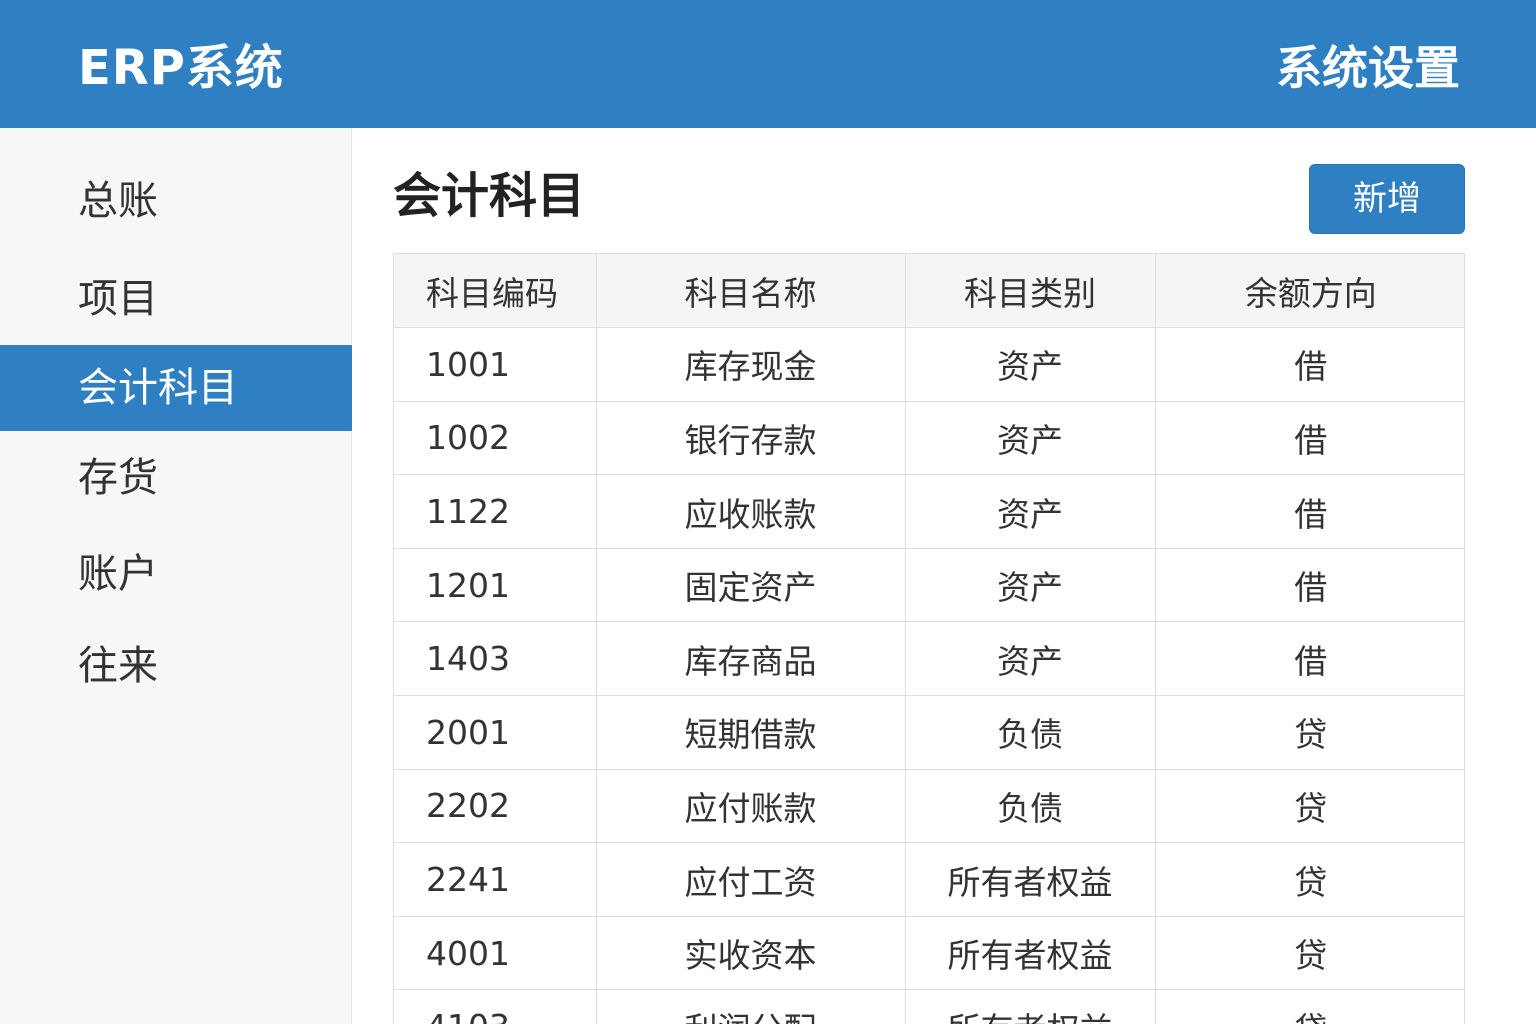 The height and width of the screenshot is (1024, 1536). Describe the element at coordinates (181, 68) in the screenshot. I see `app-title: ERP系统` at that location.